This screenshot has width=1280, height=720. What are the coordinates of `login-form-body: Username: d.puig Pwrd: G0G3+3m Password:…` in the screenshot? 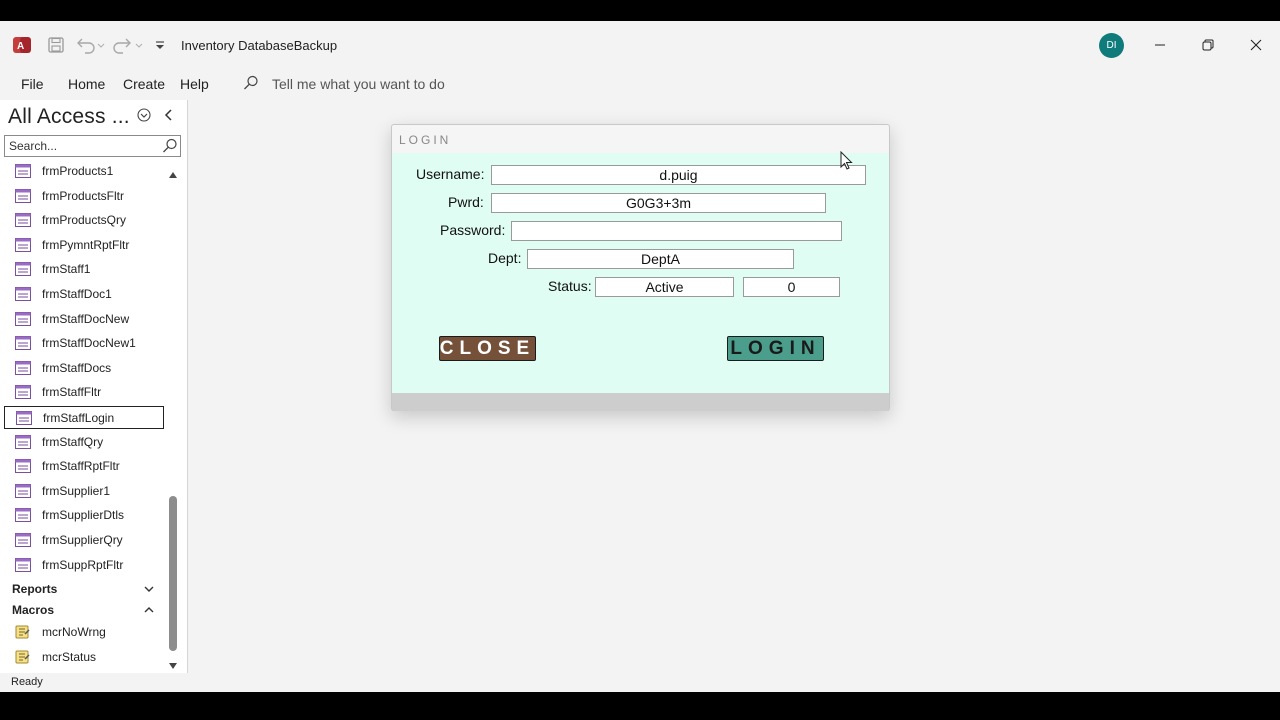 It's located at (640, 273).